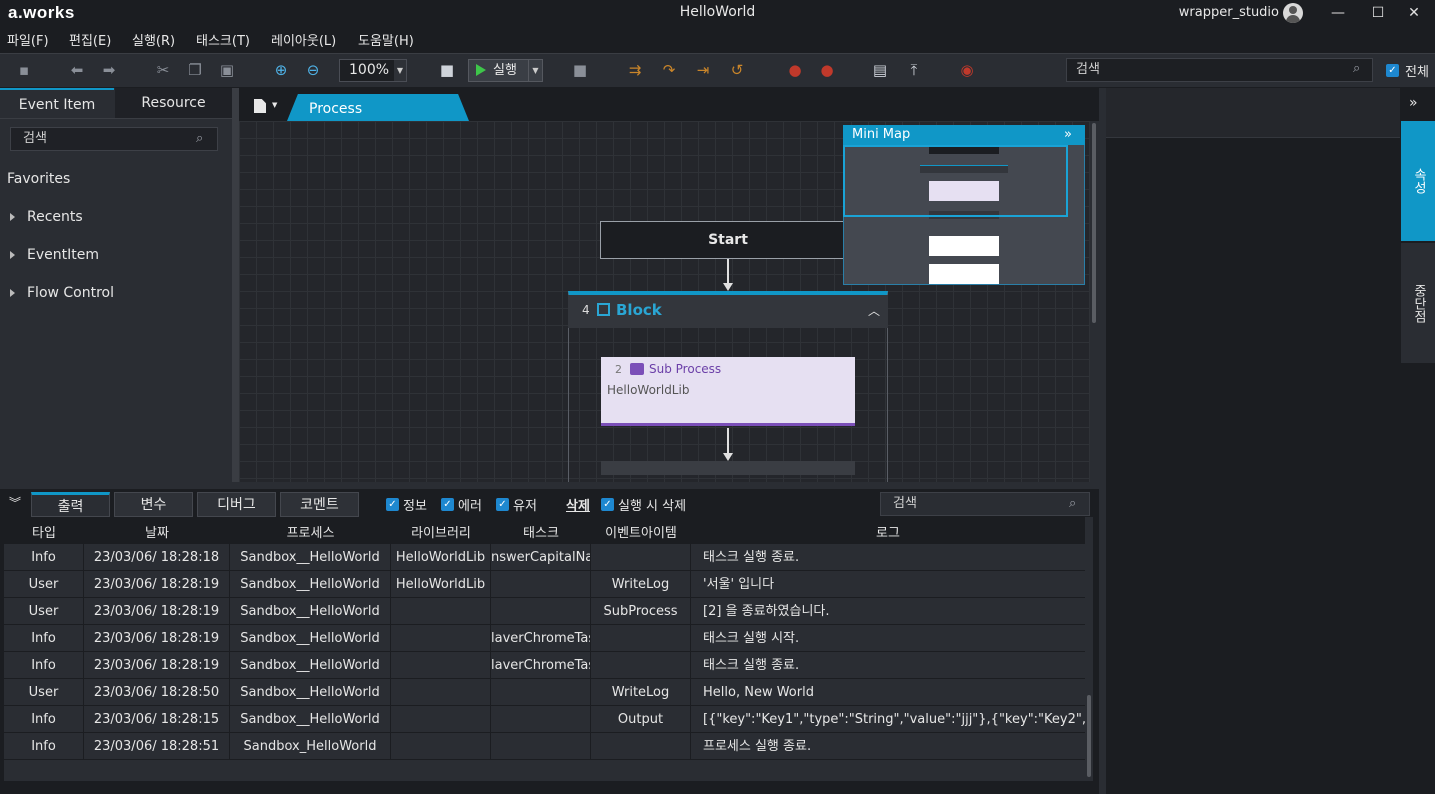  I want to click on tab-resource: Resource, so click(173, 103).